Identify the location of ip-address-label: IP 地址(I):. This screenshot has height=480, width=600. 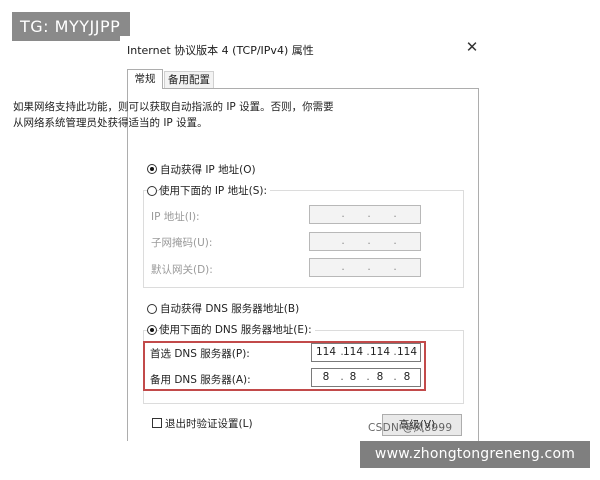
(175, 217).